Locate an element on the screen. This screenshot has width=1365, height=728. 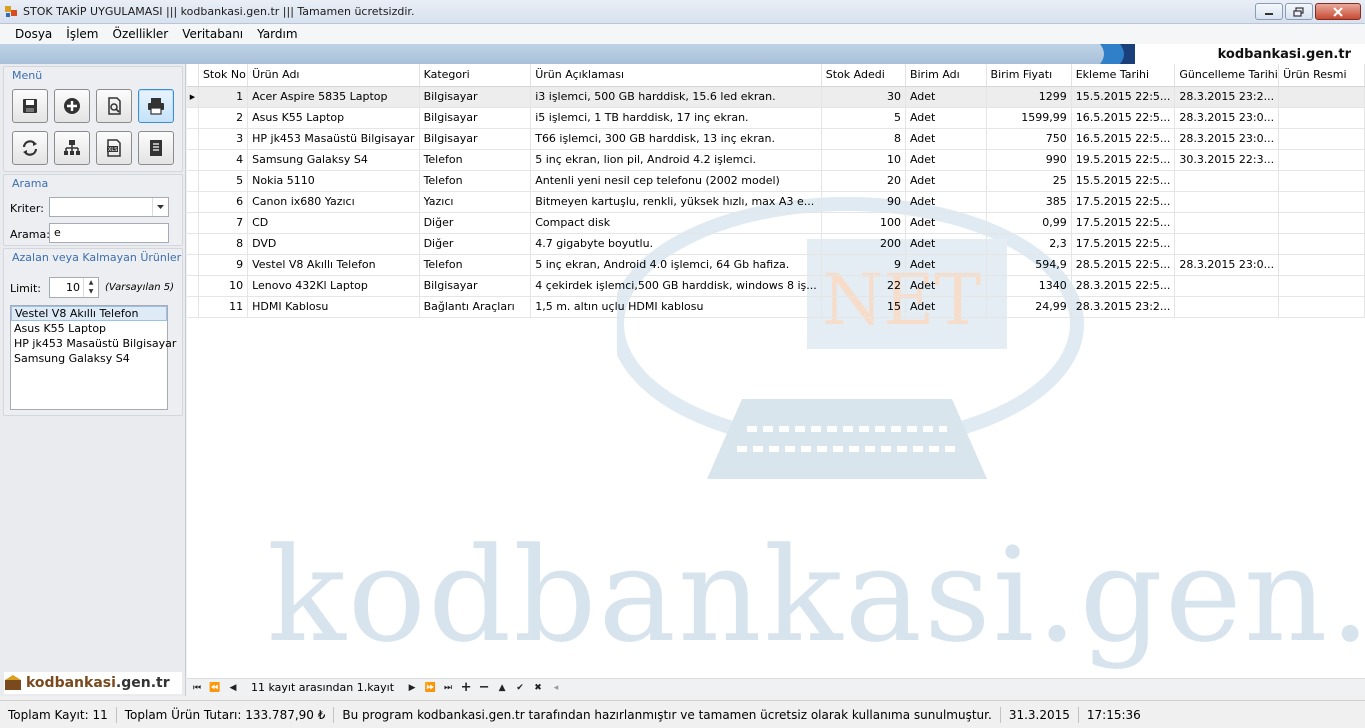
list-item: Samsung Galaksy S4 is located at coordinates (89, 358).